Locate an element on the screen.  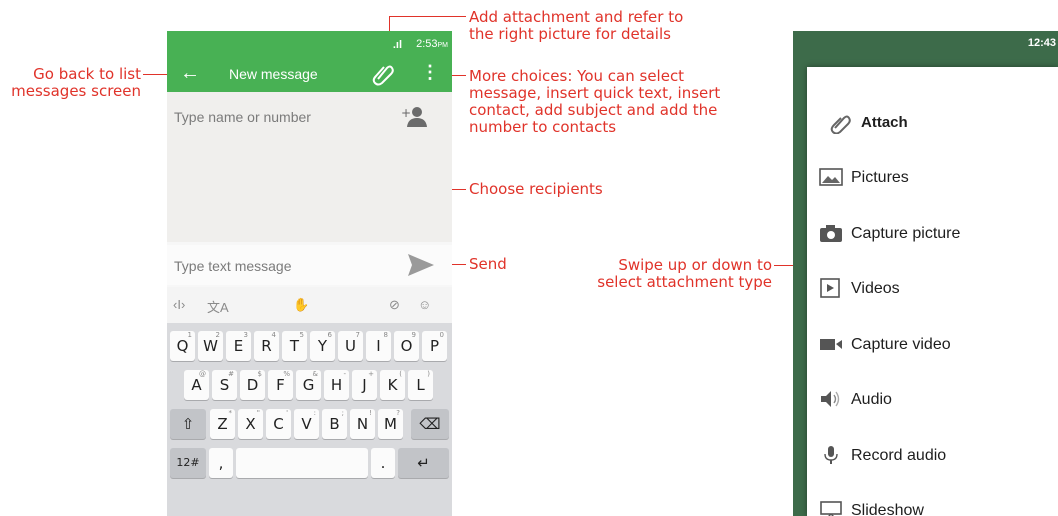
key-u: U7 is located at coordinates (350, 346).